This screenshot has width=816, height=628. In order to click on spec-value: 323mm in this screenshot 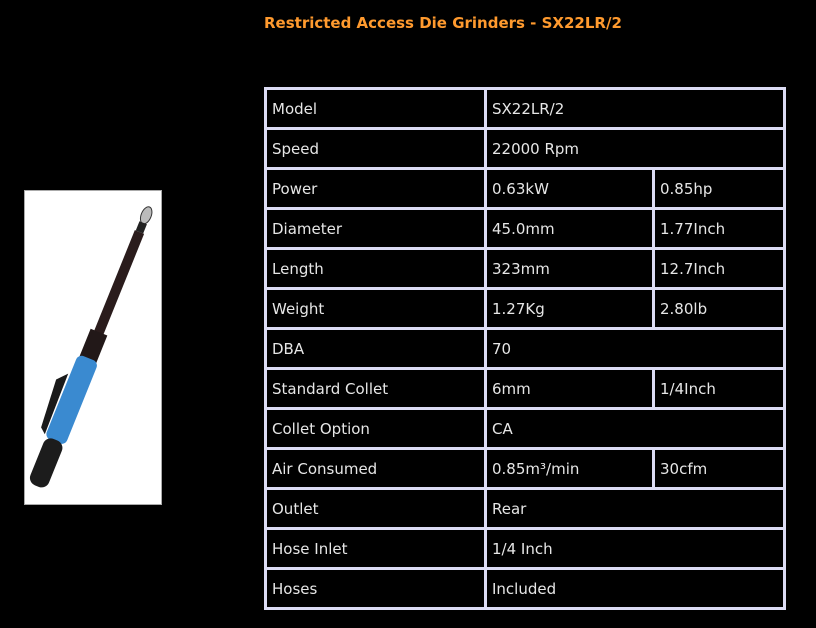, I will do `click(569, 268)`.